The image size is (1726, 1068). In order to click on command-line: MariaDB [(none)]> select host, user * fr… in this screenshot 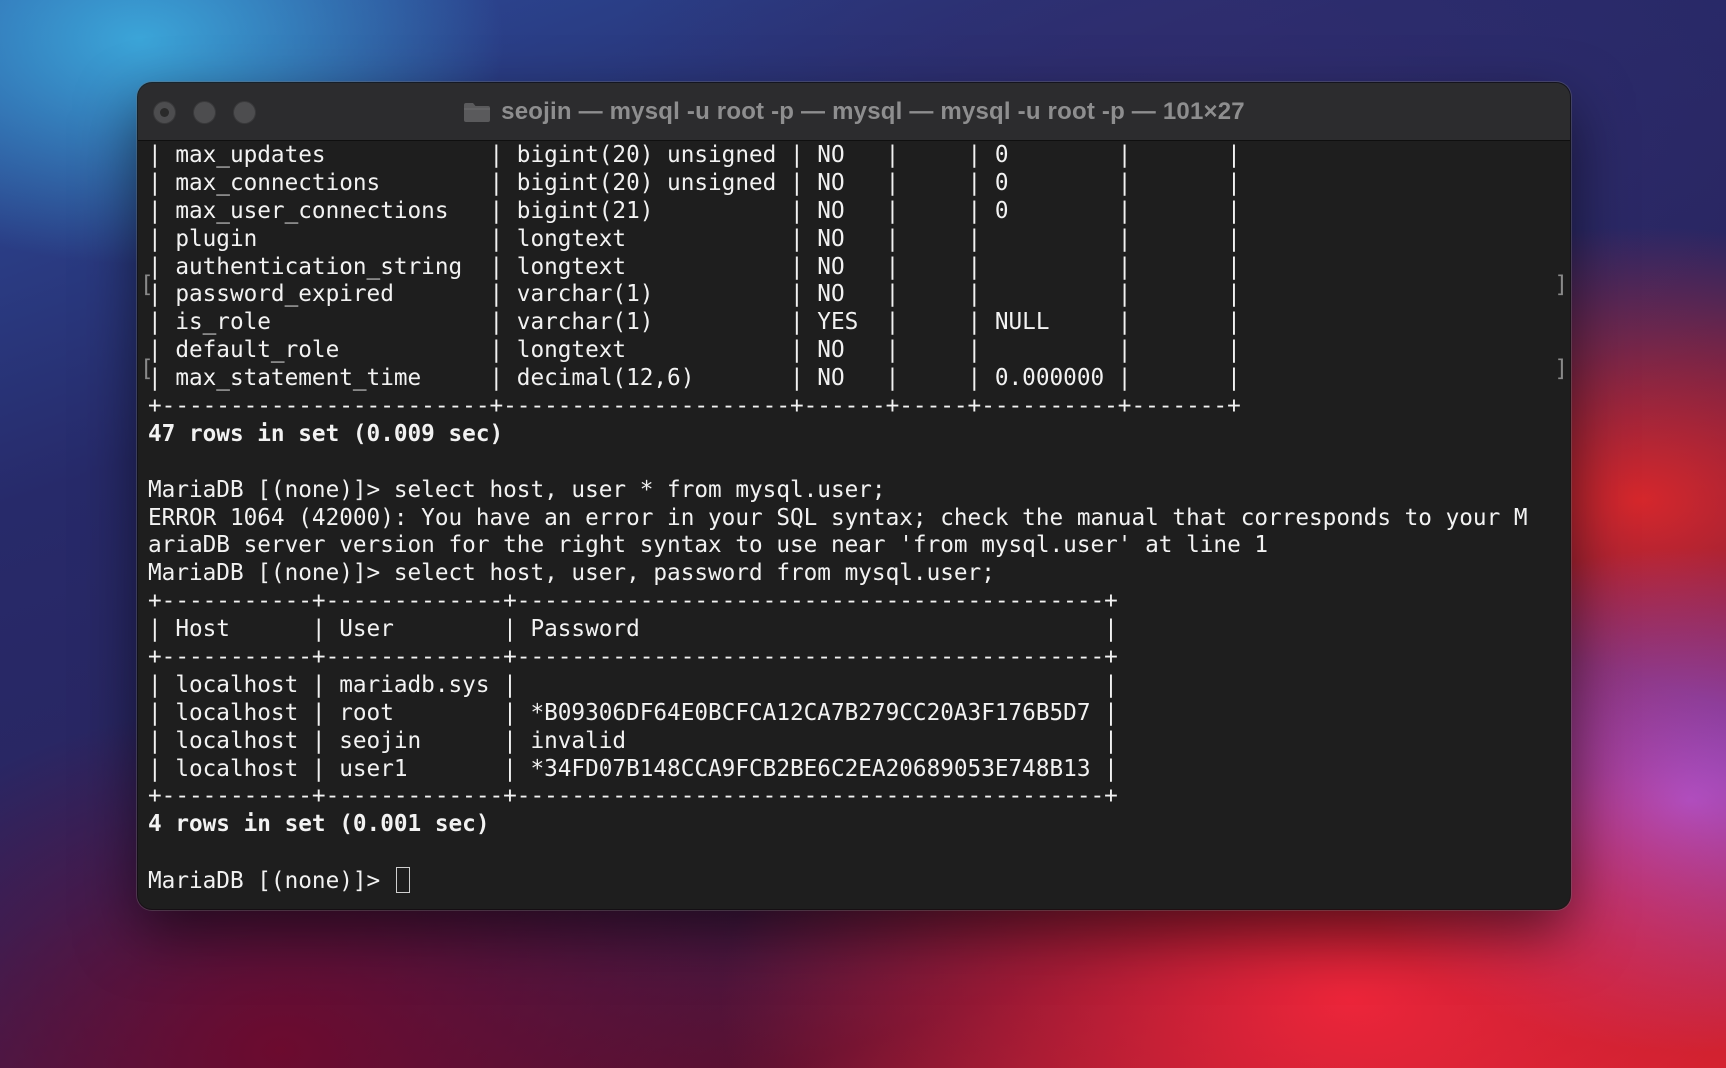, I will do `click(517, 489)`.